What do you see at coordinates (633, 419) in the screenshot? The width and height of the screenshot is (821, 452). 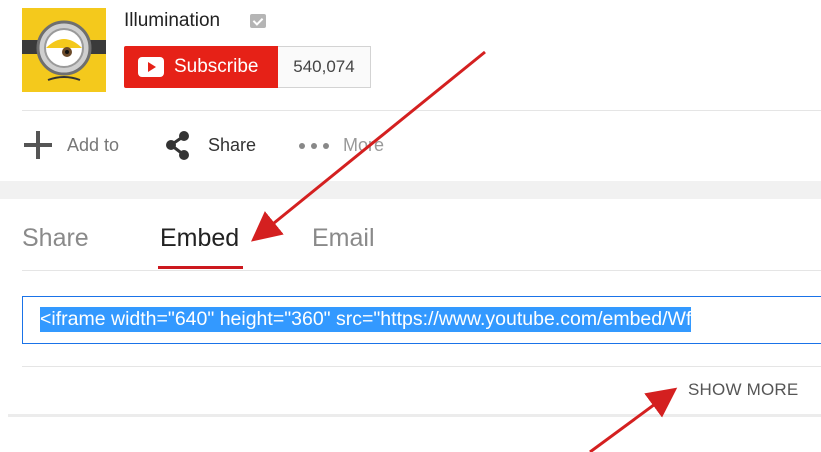 I see `arrow-to-show-more` at bounding box center [633, 419].